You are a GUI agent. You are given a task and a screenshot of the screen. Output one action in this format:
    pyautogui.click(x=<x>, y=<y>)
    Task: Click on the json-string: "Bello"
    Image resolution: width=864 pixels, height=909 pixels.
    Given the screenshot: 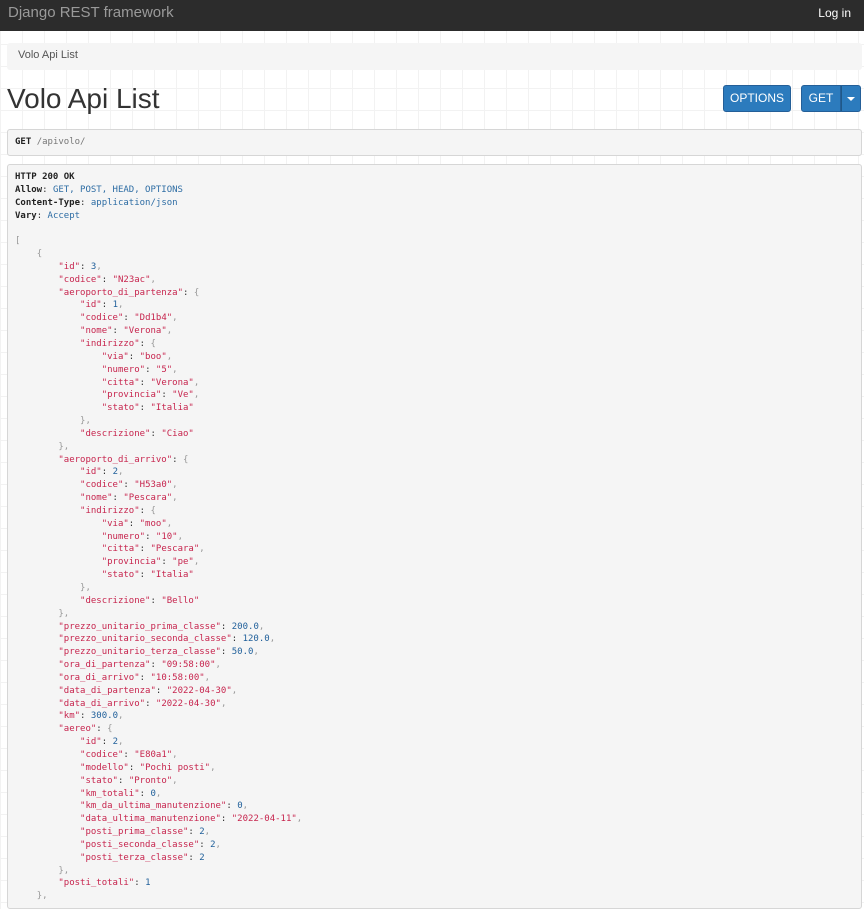 What is the action you would take?
    pyautogui.click(x=180, y=600)
    